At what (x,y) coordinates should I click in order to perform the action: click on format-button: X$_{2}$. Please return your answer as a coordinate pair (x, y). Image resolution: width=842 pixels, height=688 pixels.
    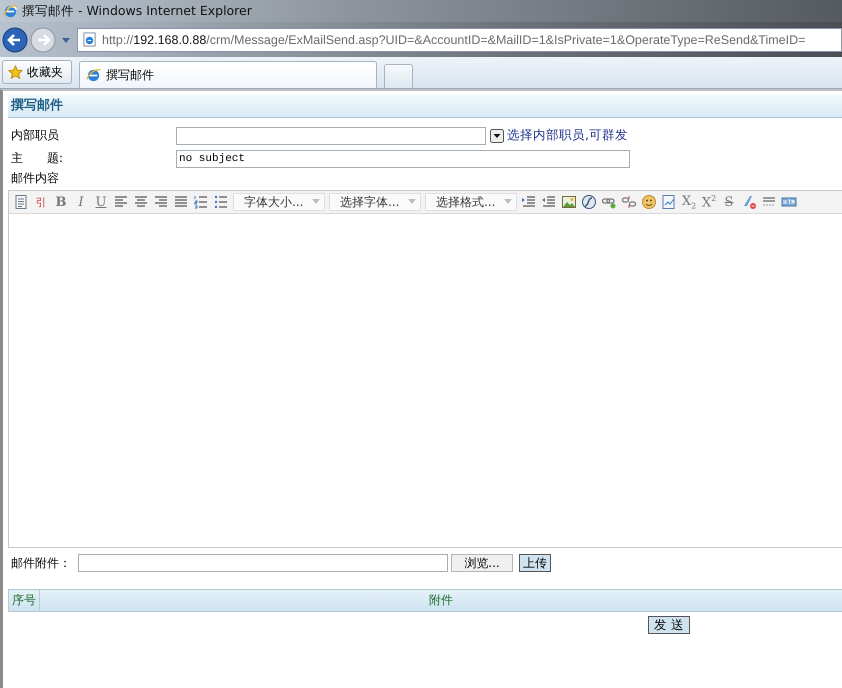
    Looking at the image, I should click on (689, 202).